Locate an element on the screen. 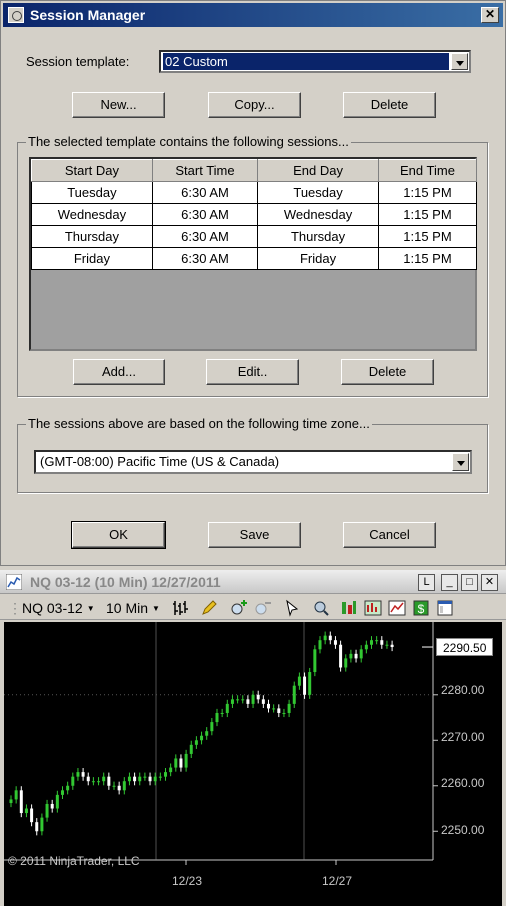  interval-label: 10 Min is located at coordinates (127, 608).